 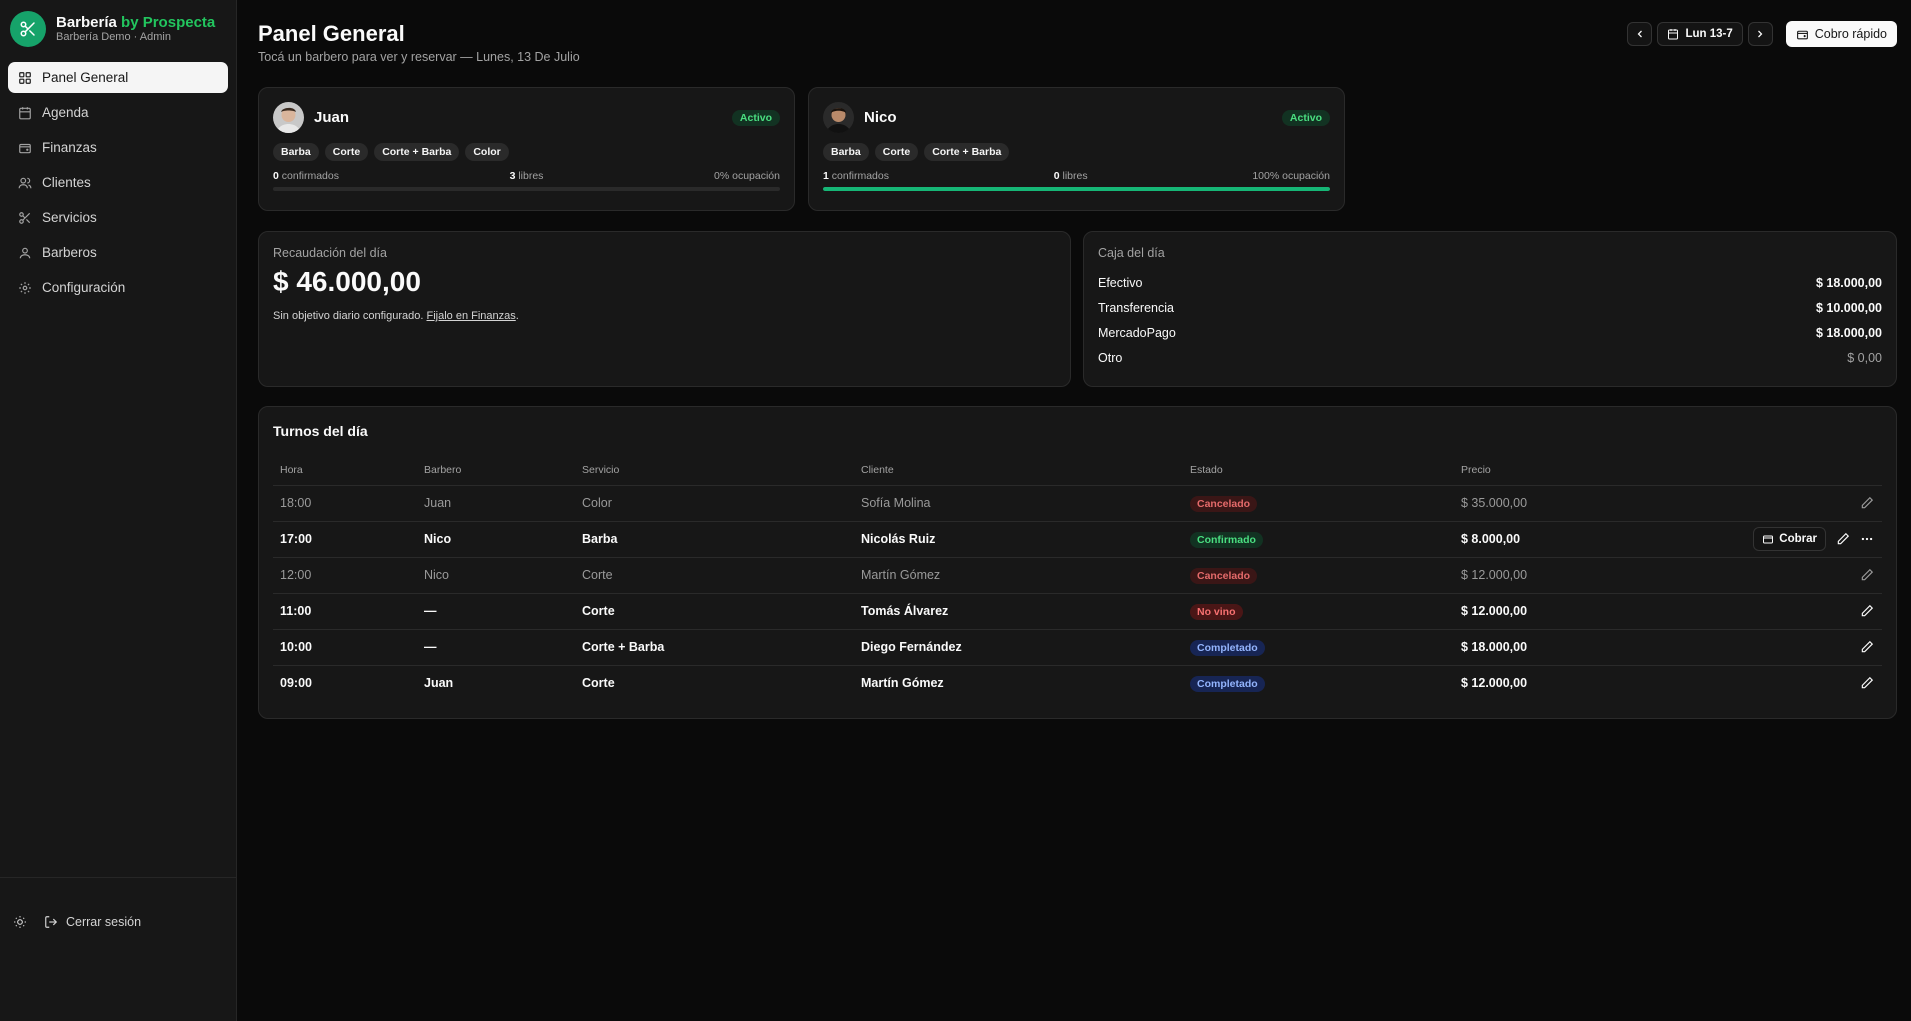 What do you see at coordinates (1076, 176) in the screenshot?
I see `barber-stats: 1 confirmados 0 libres 100% ocupación` at bounding box center [1076, 176].